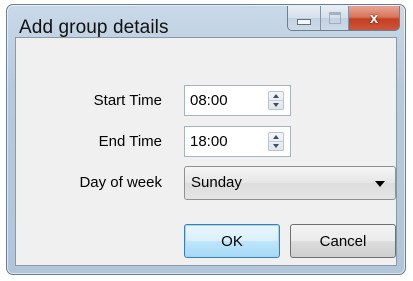 The width and height of the screenshot is (413, 281). Describe the element at coordinates (237, 100) in the screenshot. I see `start-time-input: 08:00` at that location.